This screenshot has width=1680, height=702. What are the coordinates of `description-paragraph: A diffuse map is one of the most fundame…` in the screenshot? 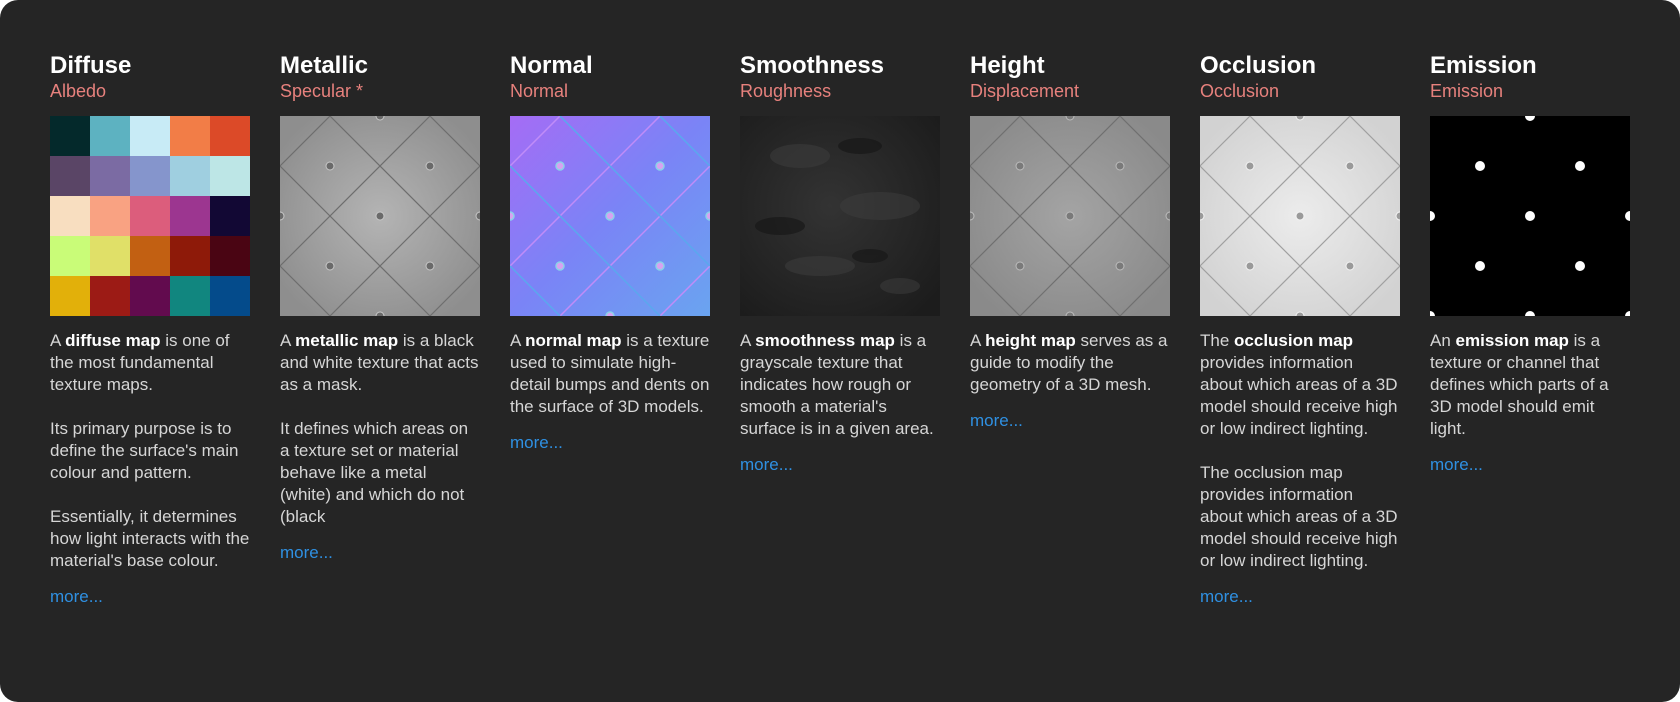 It's located at (150, 363).